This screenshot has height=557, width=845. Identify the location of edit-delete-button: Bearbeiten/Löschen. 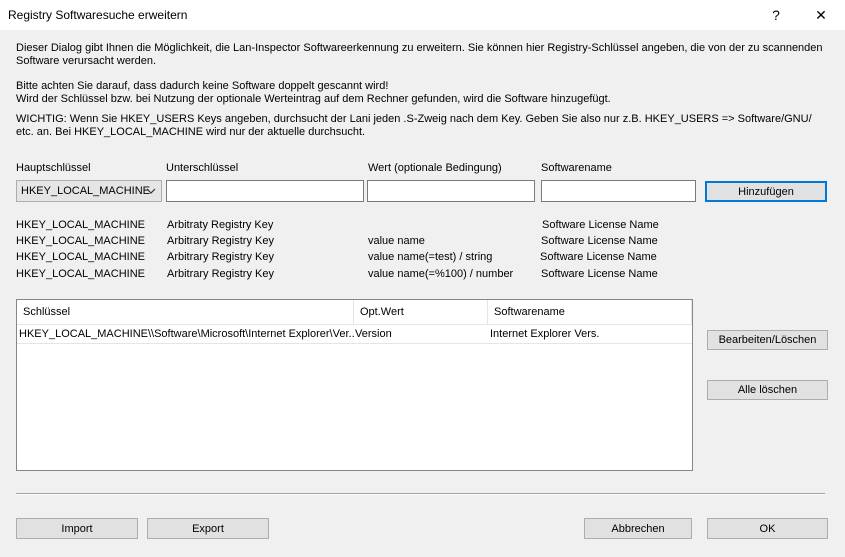
(767, 340).